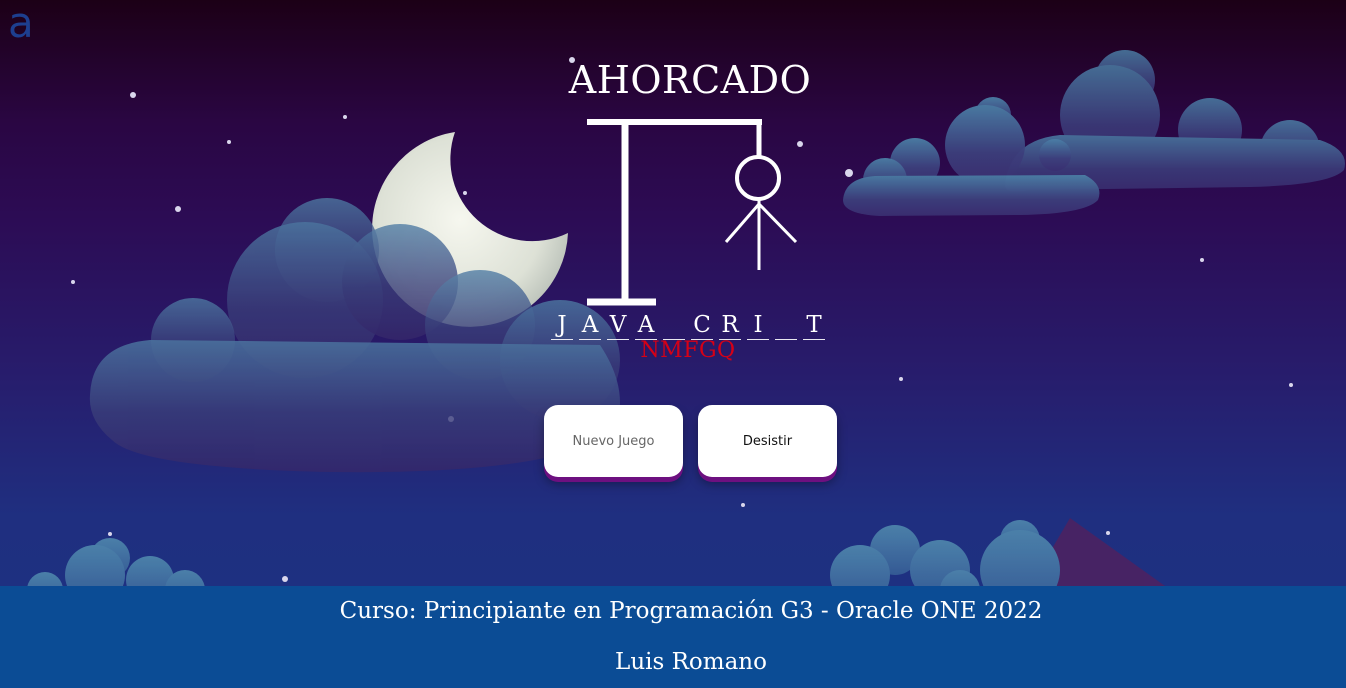 The height and width of the screenshot is (688, 1346). What do you see at coordinates (691, 662) in the screenshot?
I see `author-name: Luis Romano` at bounding box center [691, 662].